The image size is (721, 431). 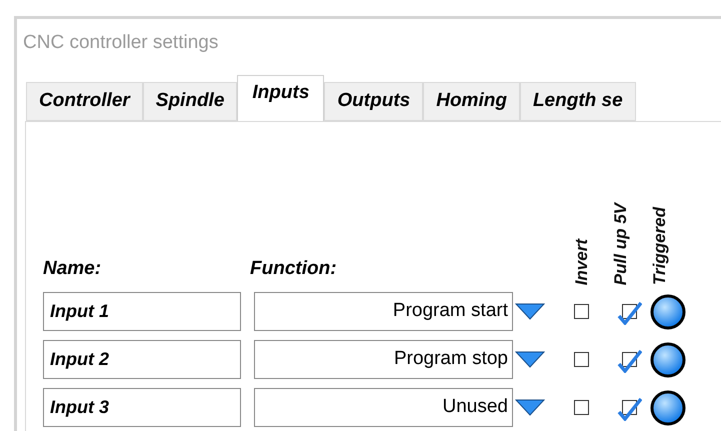 I want to click on window-title: CNC controller settings, so click(x=121, y=43).